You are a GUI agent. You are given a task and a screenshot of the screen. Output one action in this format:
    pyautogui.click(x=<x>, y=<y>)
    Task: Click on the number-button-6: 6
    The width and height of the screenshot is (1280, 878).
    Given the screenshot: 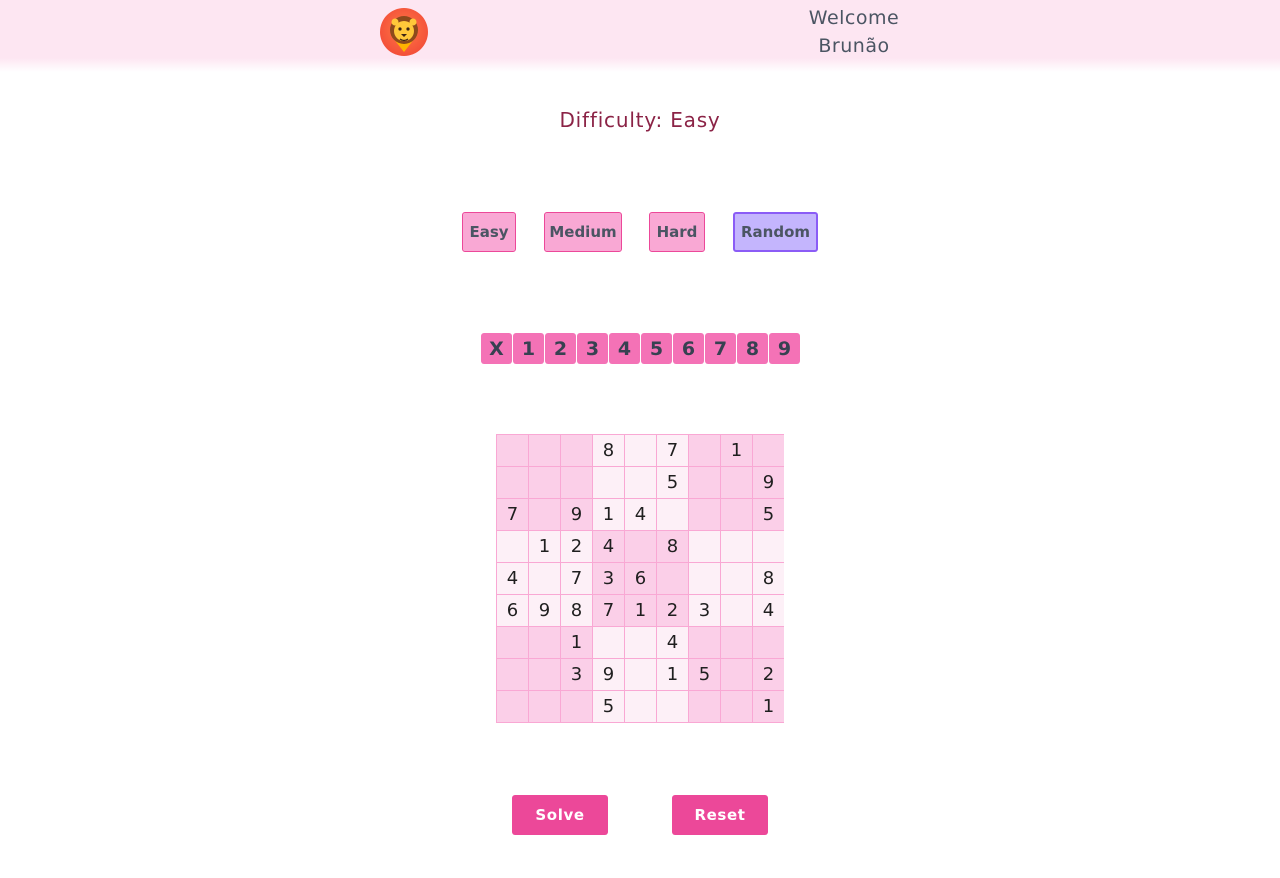 What is the action you would take?
    pyautogui.click(x=688, y=348)
    